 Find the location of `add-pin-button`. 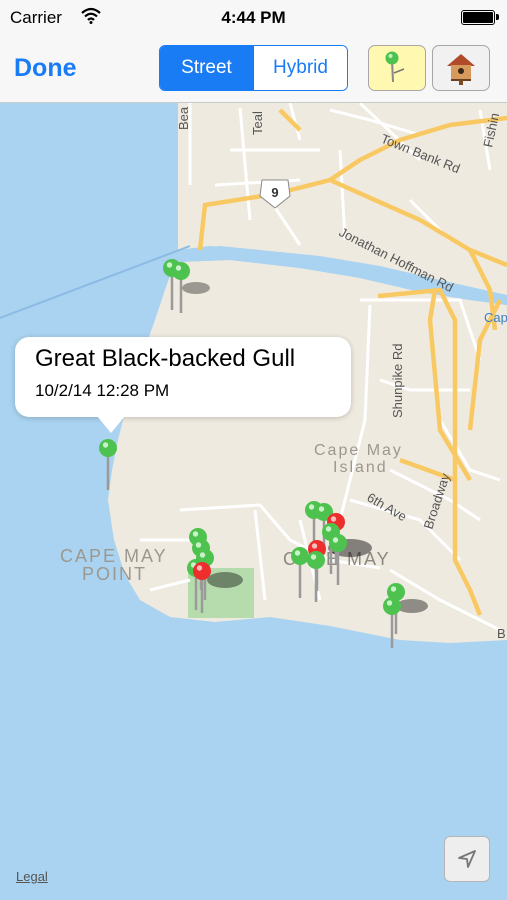

add-pin-button is located at coordinates (397, 68).